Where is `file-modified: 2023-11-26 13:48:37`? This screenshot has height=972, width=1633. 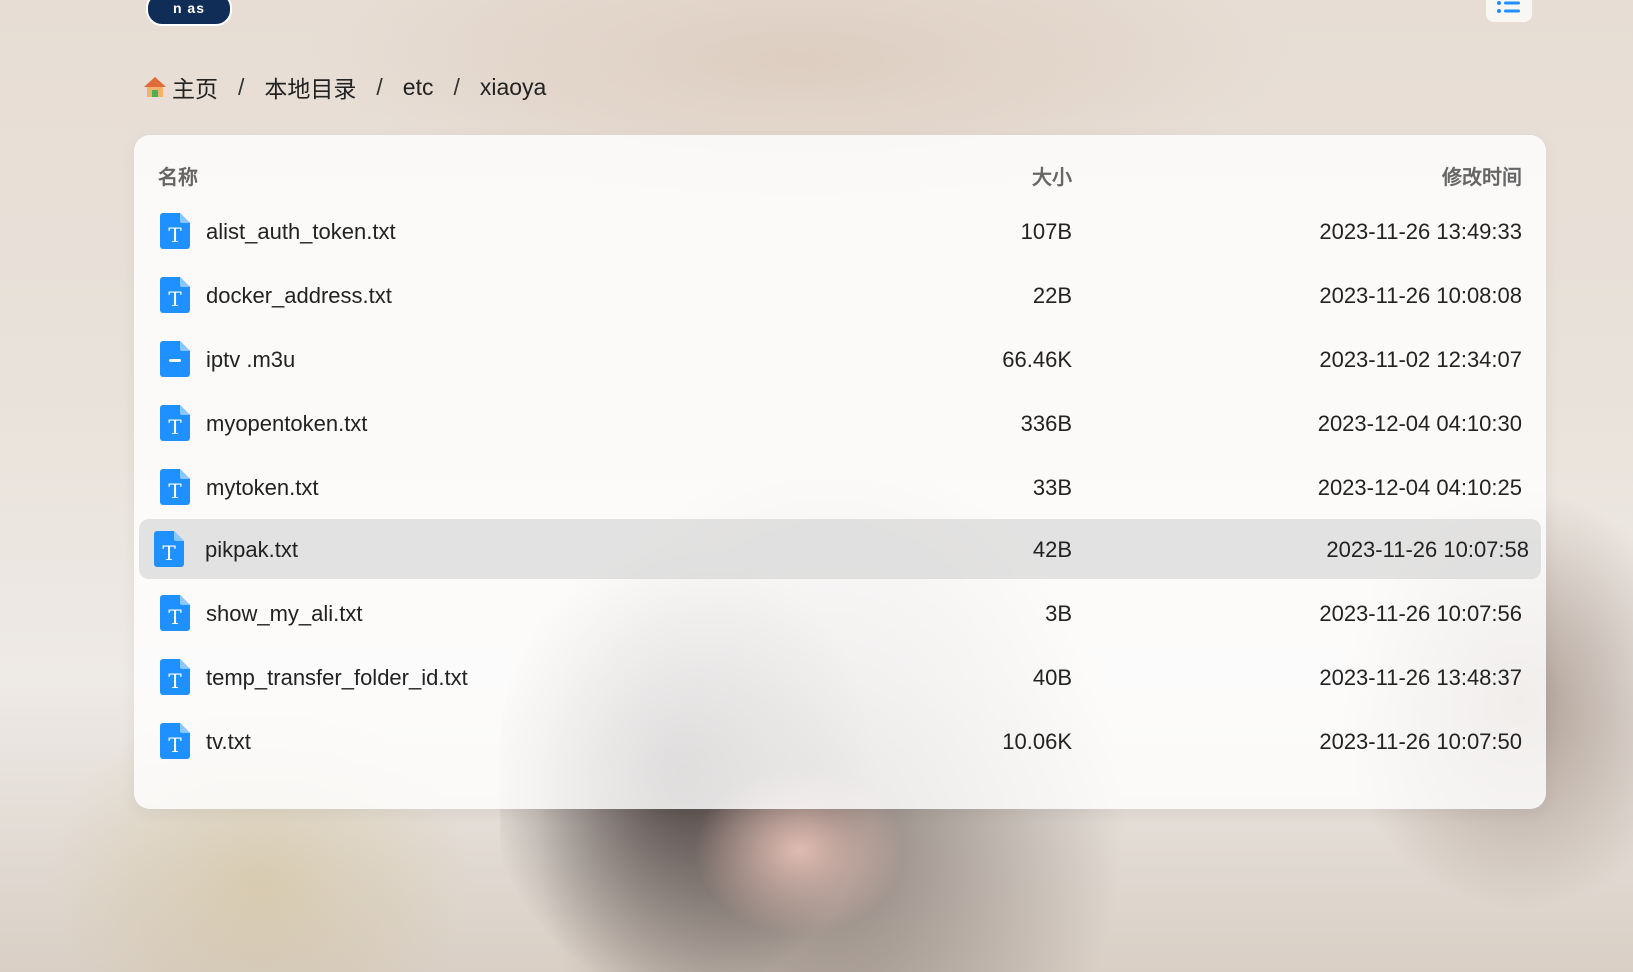
file-modified: 2023-11-26 13:48:37 is located at coordinates (1420, 677).